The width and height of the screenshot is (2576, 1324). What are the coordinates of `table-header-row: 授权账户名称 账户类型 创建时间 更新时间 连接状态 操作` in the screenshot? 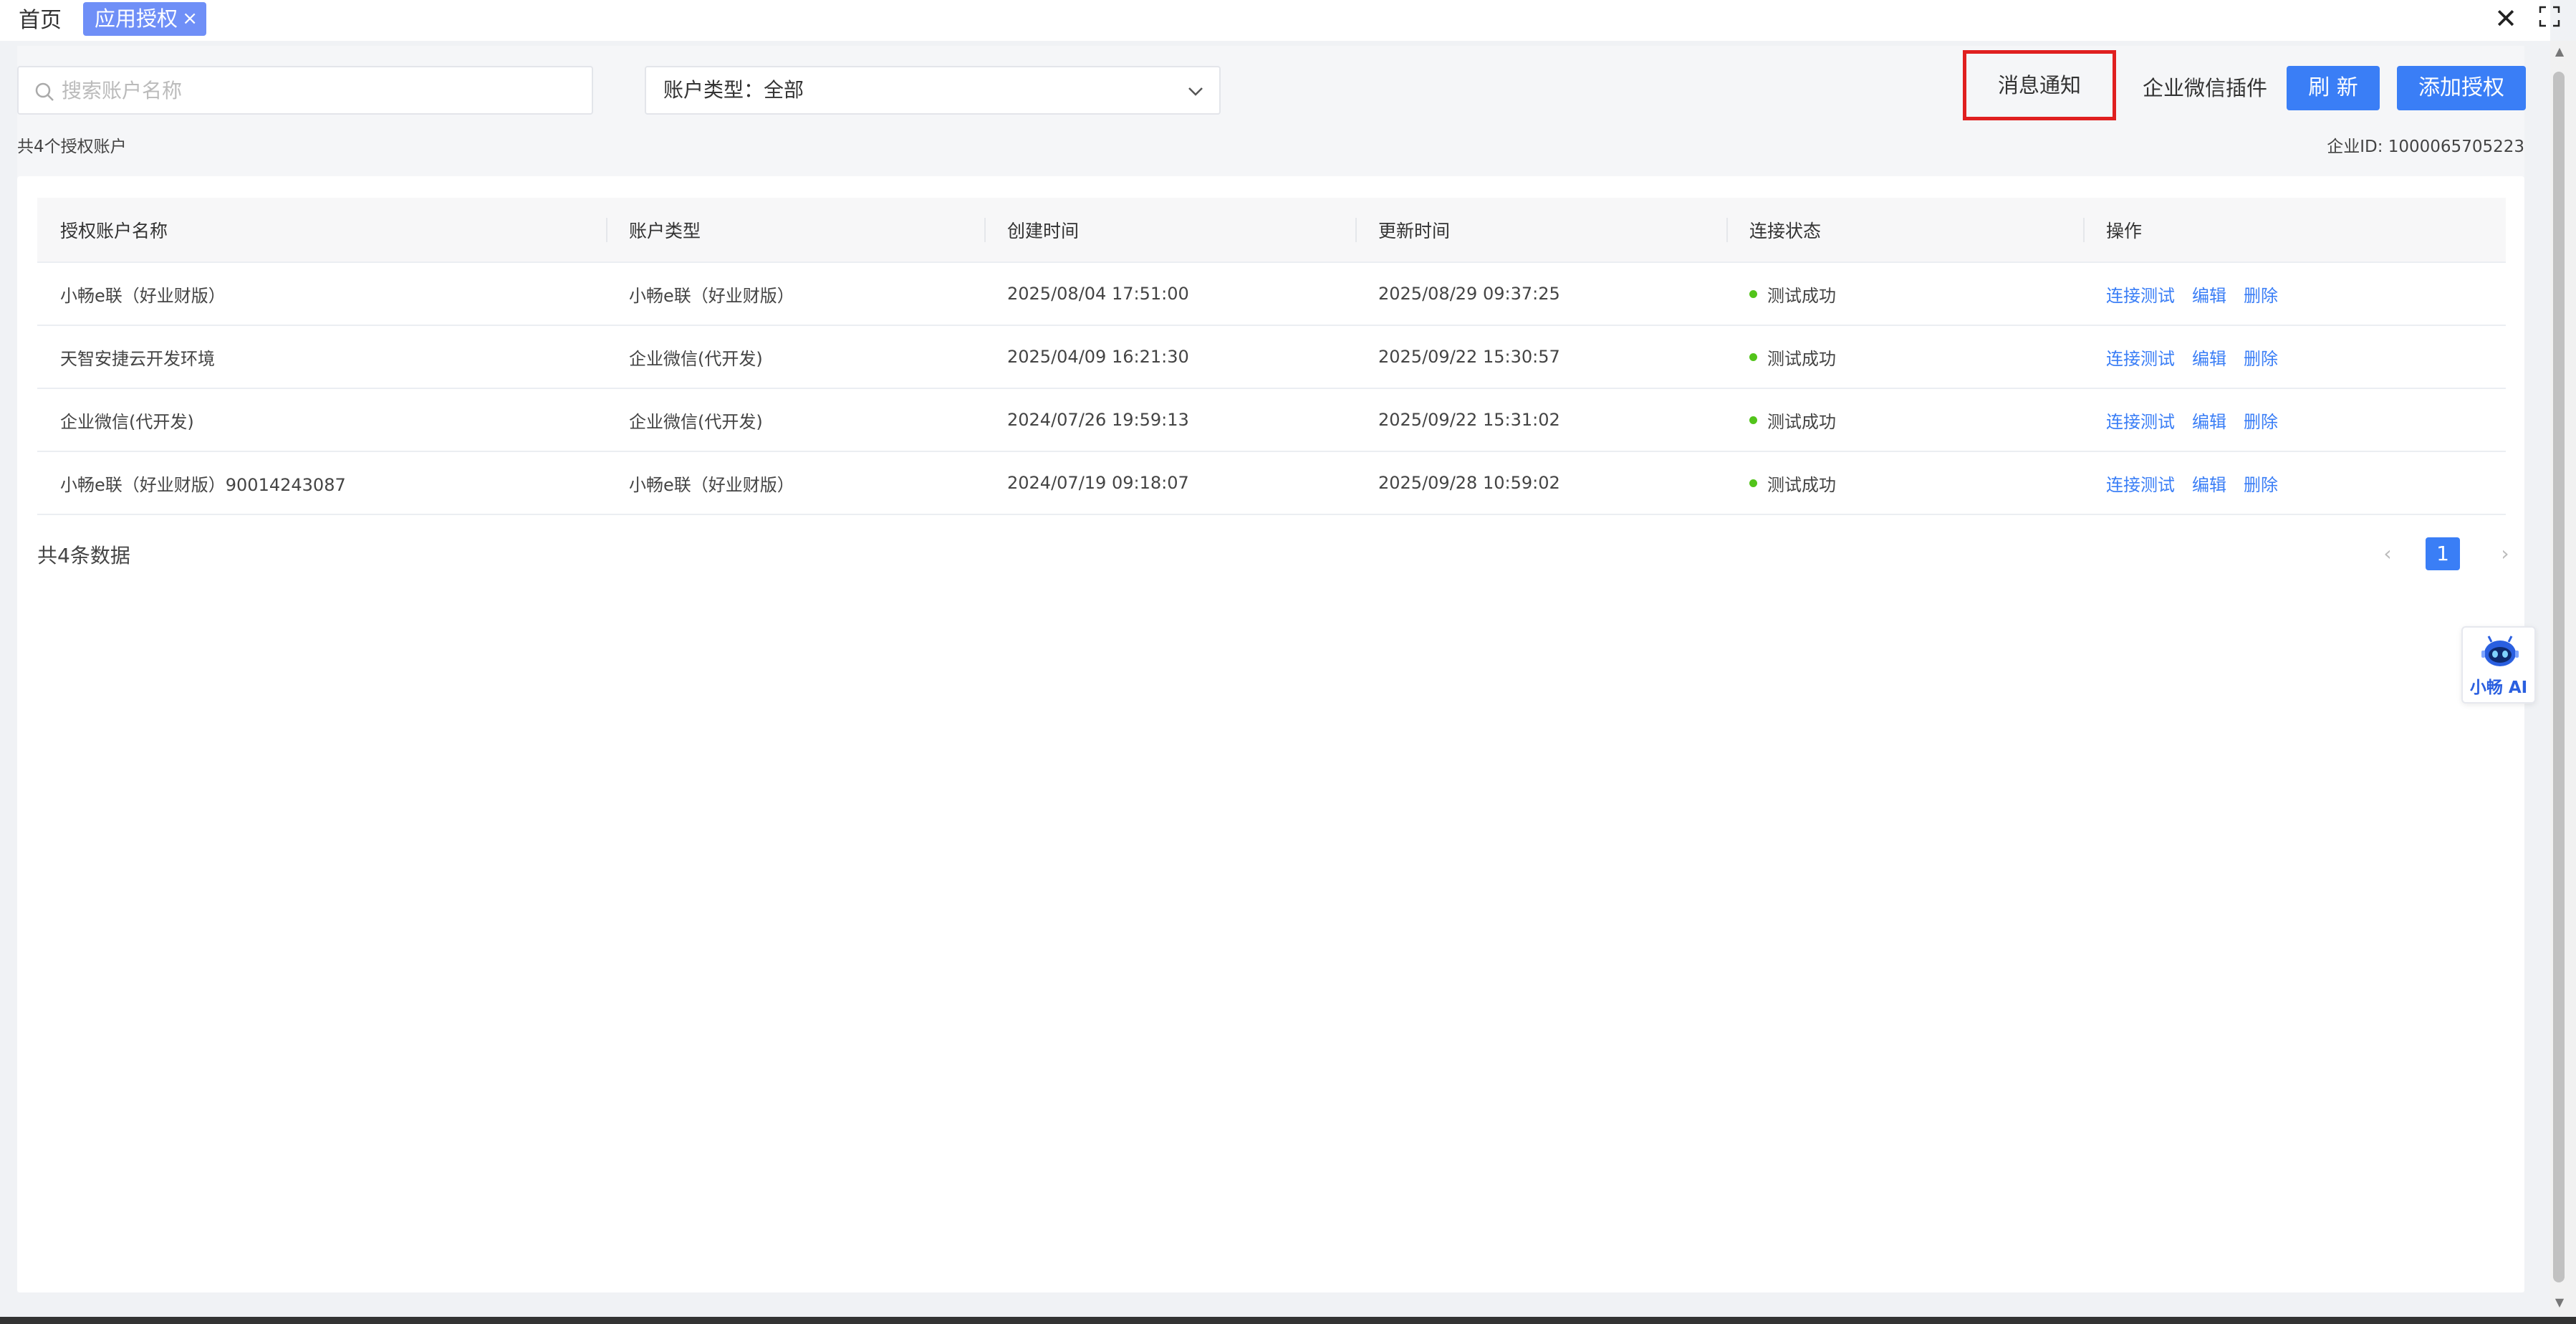 It's located at (1272, 230).